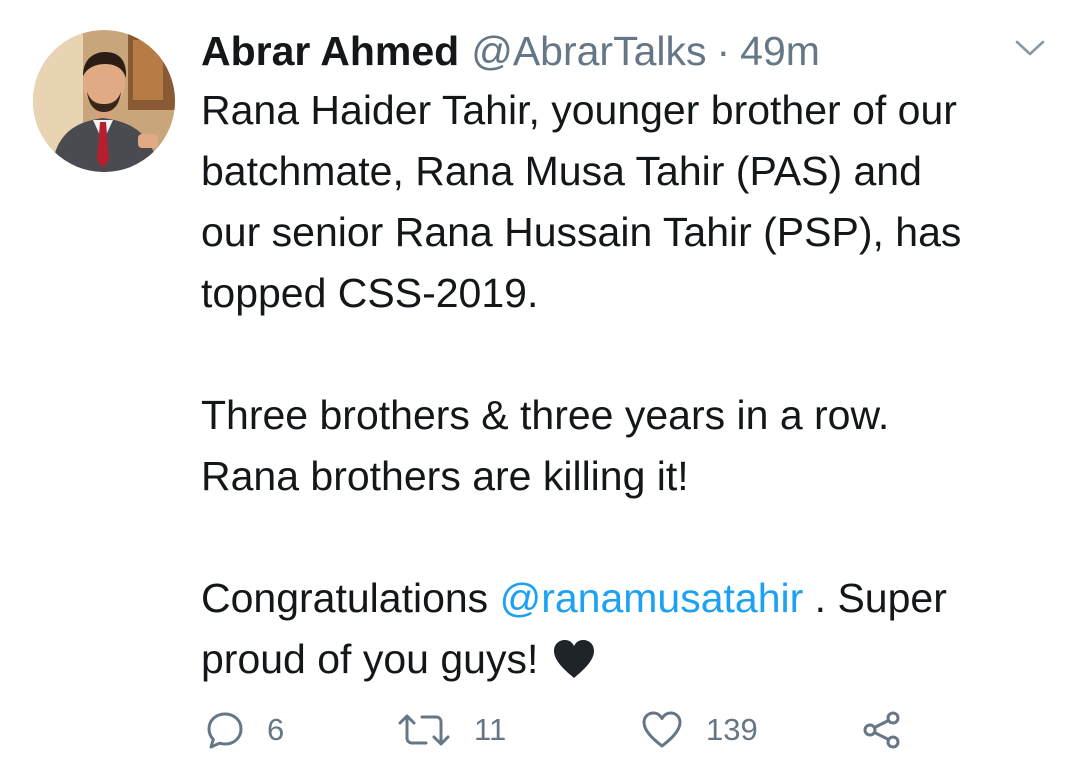  What do you see at coordinates (424, 730) in the screenshot?
I see `retweet-icon` at bounding box center [424, 730].